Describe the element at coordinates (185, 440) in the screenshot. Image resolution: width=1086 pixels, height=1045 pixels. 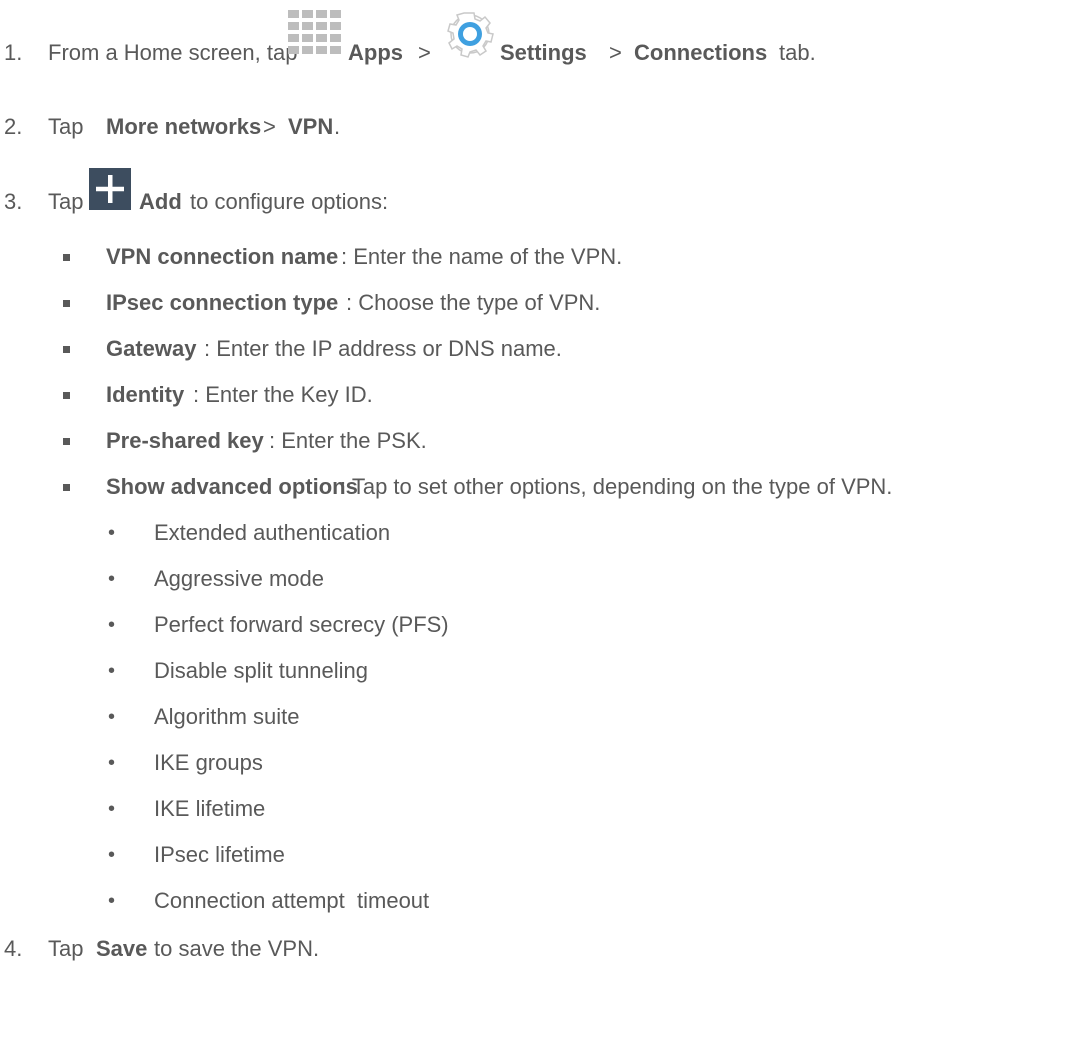
I see `option-term: Pre-shared key` at that location.